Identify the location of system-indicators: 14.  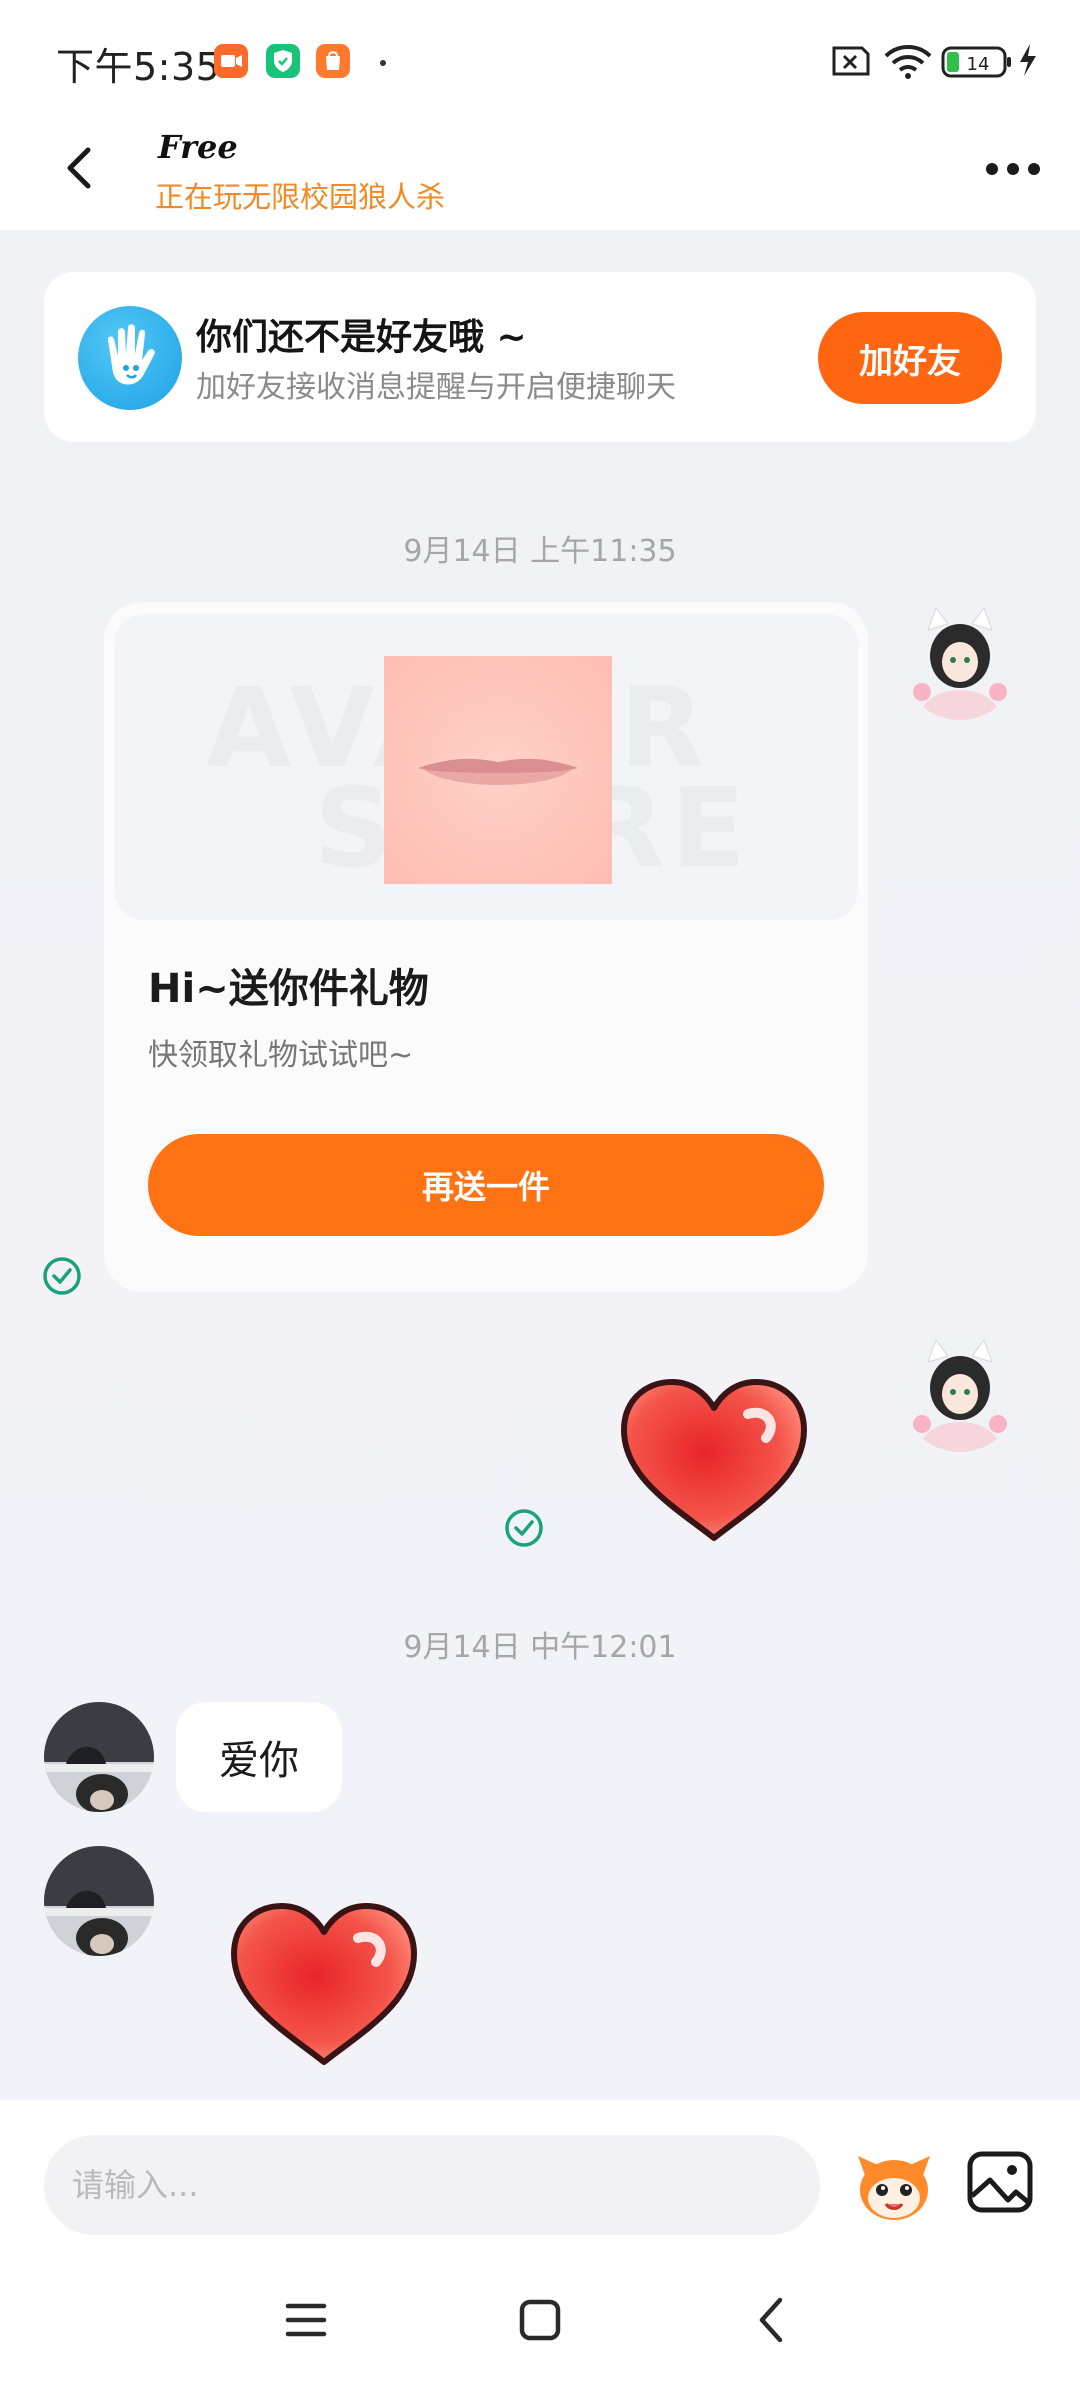
(936, 60).